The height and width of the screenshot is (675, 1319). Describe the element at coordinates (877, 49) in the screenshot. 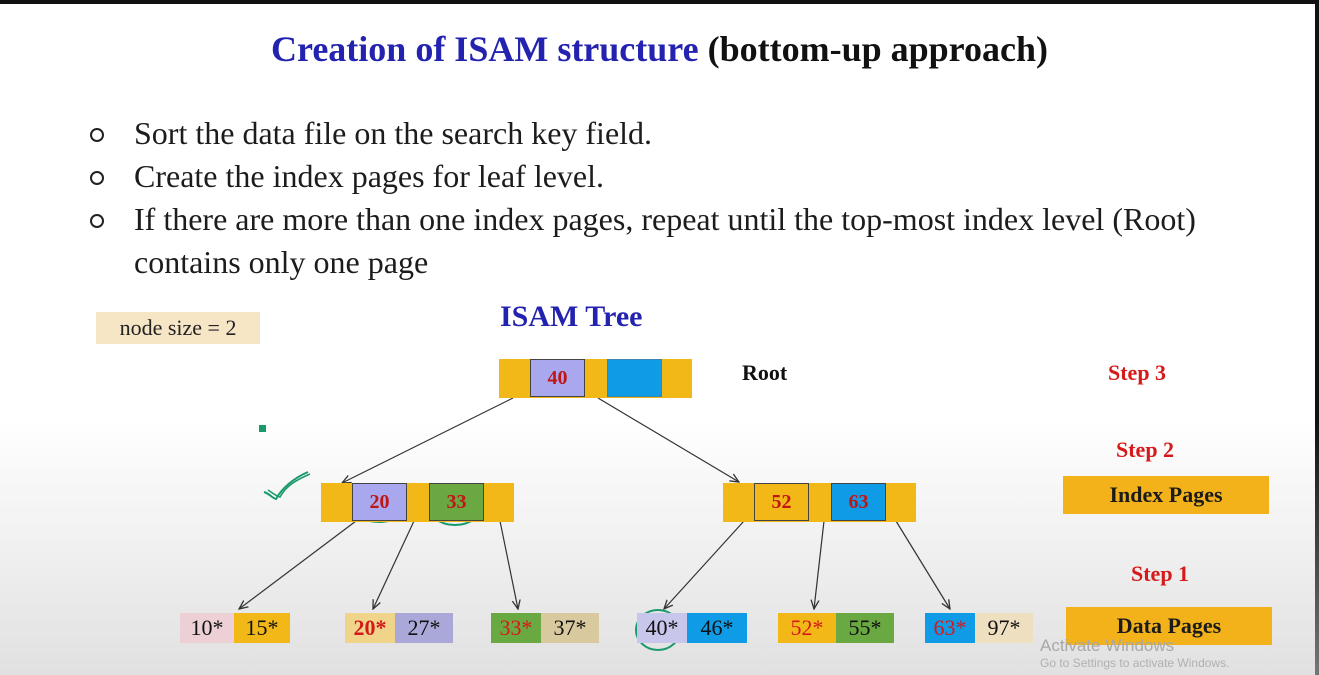

I see `slide-title-approach: (bottom-up approach)` at that location.